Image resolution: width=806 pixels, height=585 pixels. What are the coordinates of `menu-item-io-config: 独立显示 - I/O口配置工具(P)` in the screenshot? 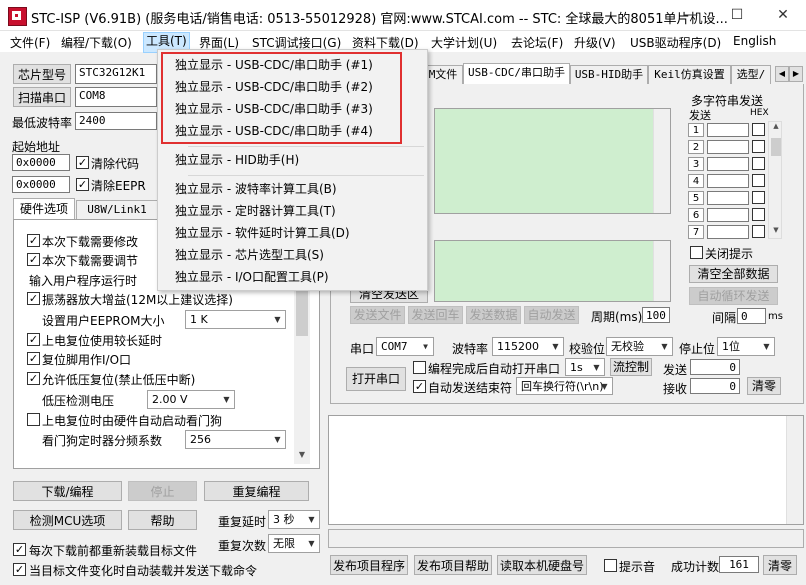 It's located at (292, 277).